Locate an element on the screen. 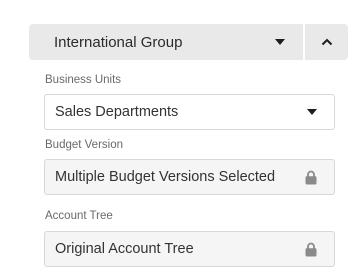  account-tree-value: Original Account Tree is located at coordinates (124, 249).